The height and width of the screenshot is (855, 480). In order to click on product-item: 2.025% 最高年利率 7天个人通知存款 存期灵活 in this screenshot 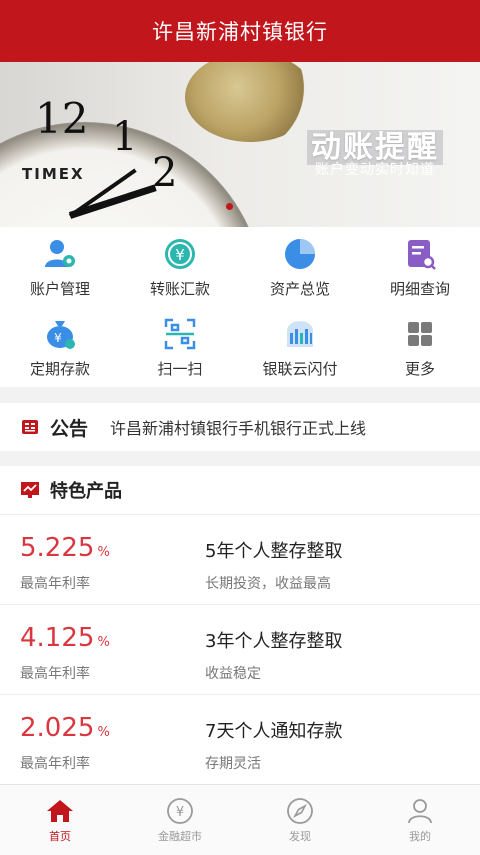, I will do `click(240, 739)`.